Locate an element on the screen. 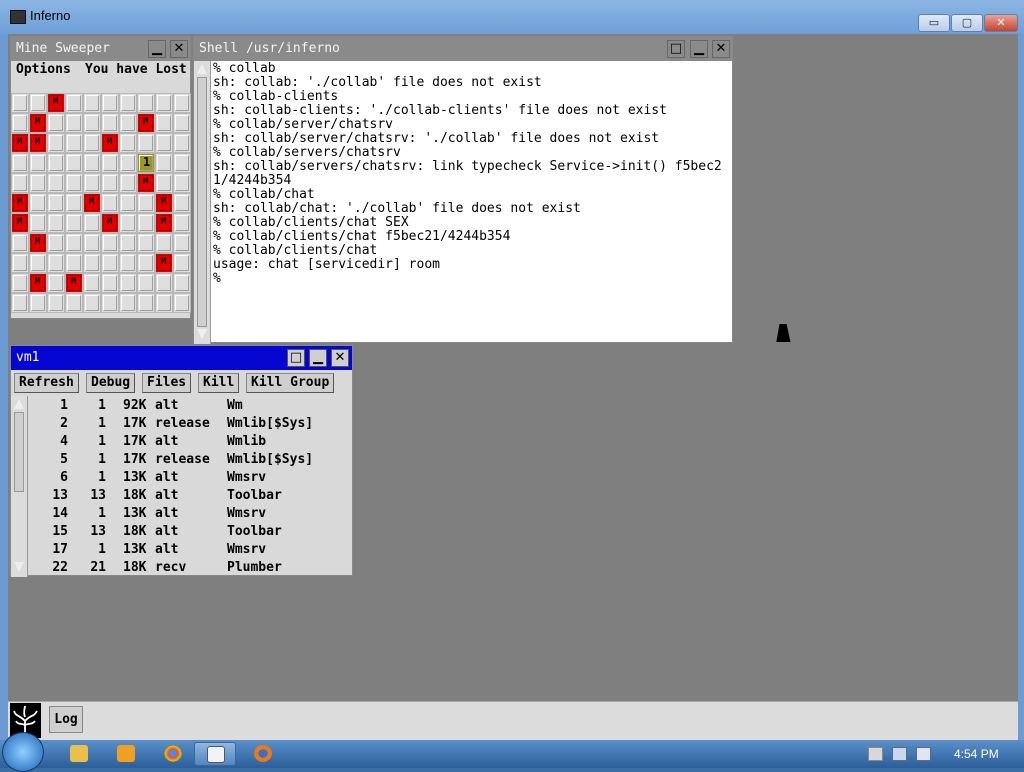  maximize-icon: □ is located at coordinates (676, 49).